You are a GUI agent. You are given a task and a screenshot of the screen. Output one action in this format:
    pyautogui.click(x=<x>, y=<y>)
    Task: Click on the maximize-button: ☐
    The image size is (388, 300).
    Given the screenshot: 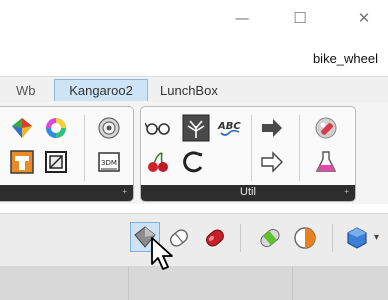 What is the action you would take?
    pyautogui.click(x=300, y=18)
    